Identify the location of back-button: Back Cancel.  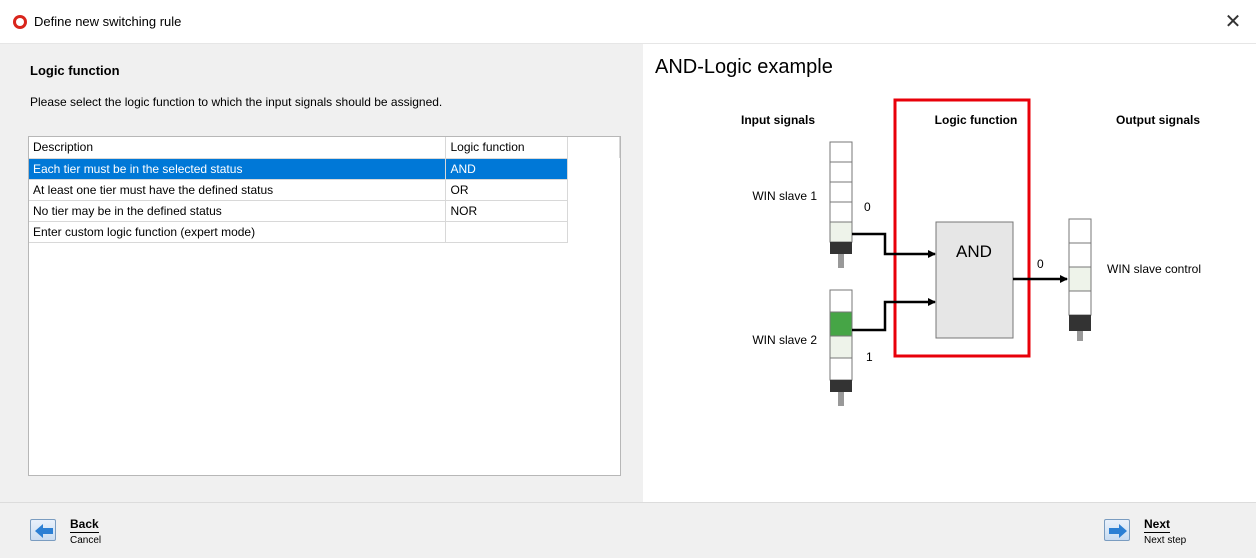
(75, 532).